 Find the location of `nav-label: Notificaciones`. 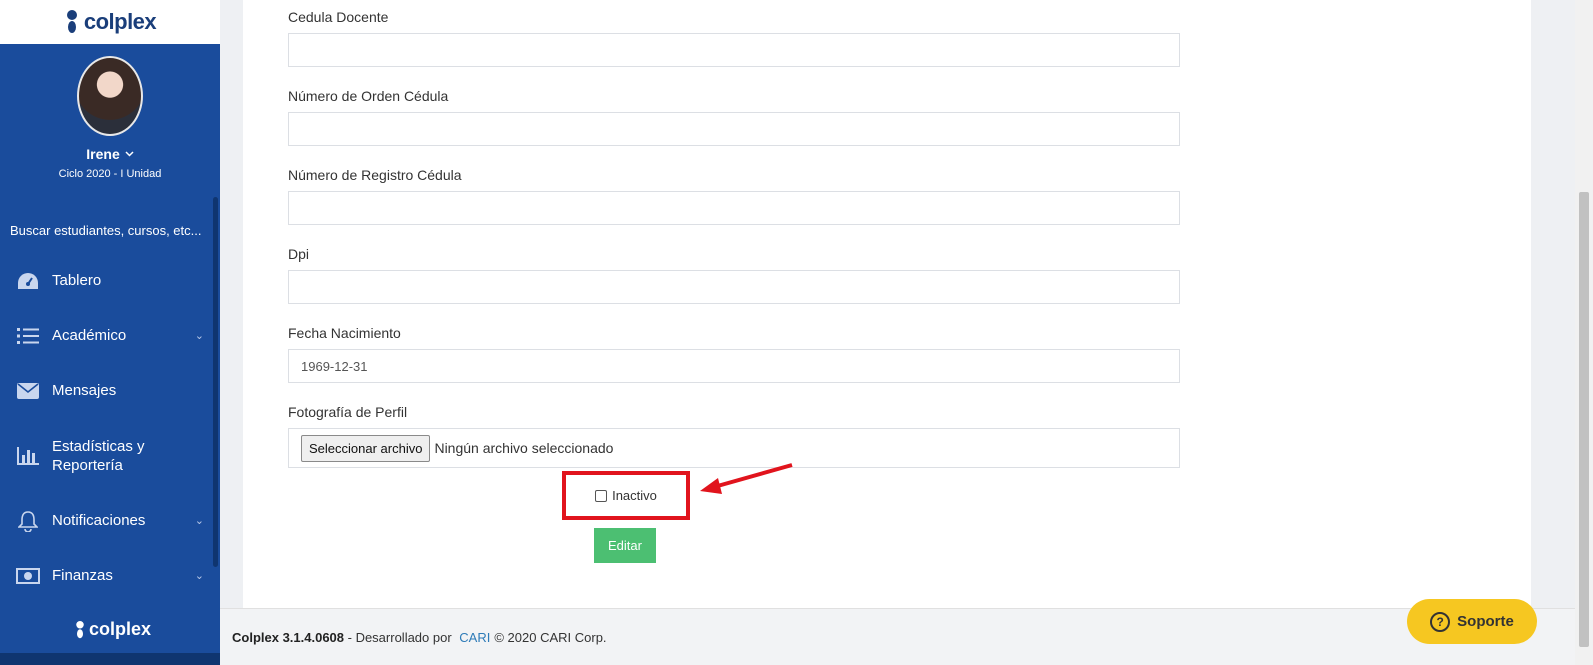

nav-label: Notificaciones is located at coordinates (99, 520).